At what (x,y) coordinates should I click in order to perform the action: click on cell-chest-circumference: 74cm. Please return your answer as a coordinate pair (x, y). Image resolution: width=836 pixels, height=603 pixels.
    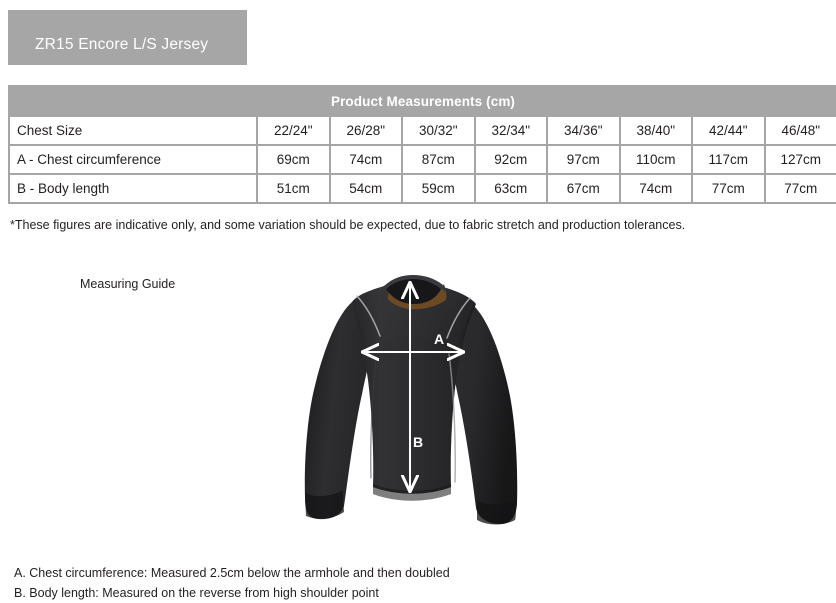
    Looking at the image, I should click on (366, 159).